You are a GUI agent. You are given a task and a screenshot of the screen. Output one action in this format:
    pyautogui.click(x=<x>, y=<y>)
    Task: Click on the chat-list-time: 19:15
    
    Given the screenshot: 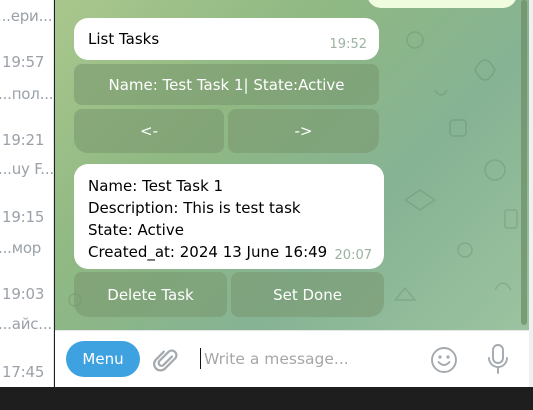 What is the action you would take?
    pyautogui.click(x=23, y=217)
    